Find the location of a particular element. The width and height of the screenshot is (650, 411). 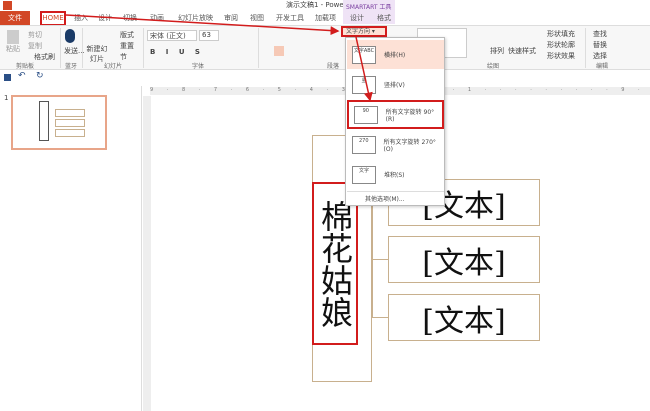

annotation-arrows is located at coordinates (219, 58).